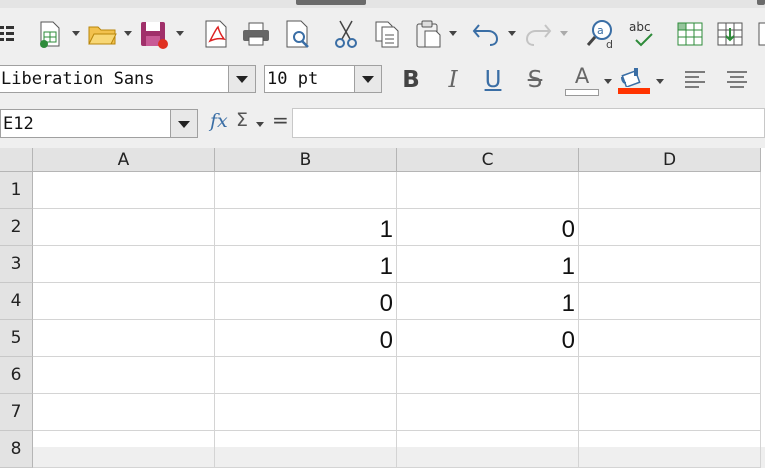  I want to click on italic-button: I, so click(453, 80).